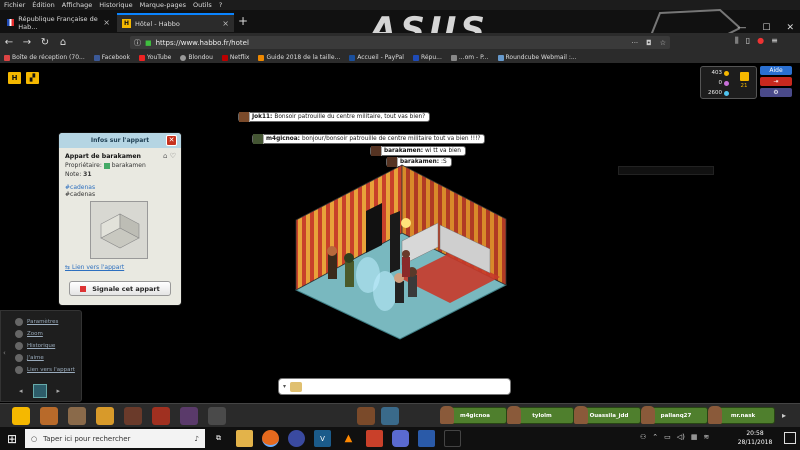 This screenshot has height=450, width=800. I want to click on extension-icon: ●, so click(760, 41).